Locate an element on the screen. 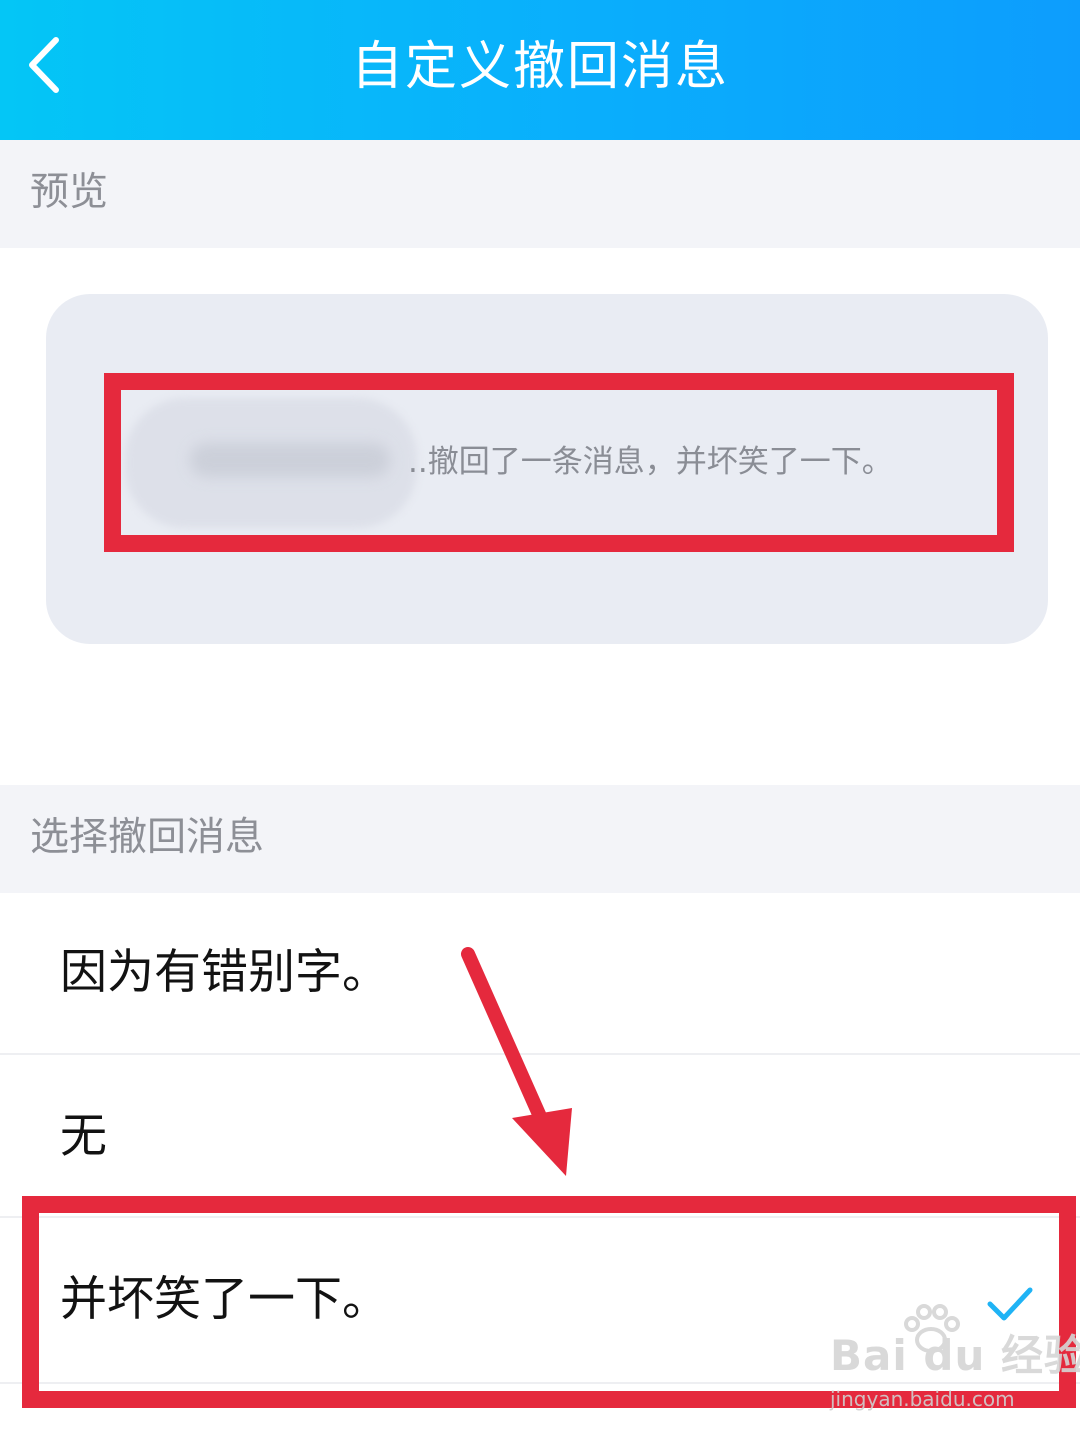  baidu-jingyan-watermark: Bai du 经验 jingyan.baidu.com is located at coordinates (953, 1362).